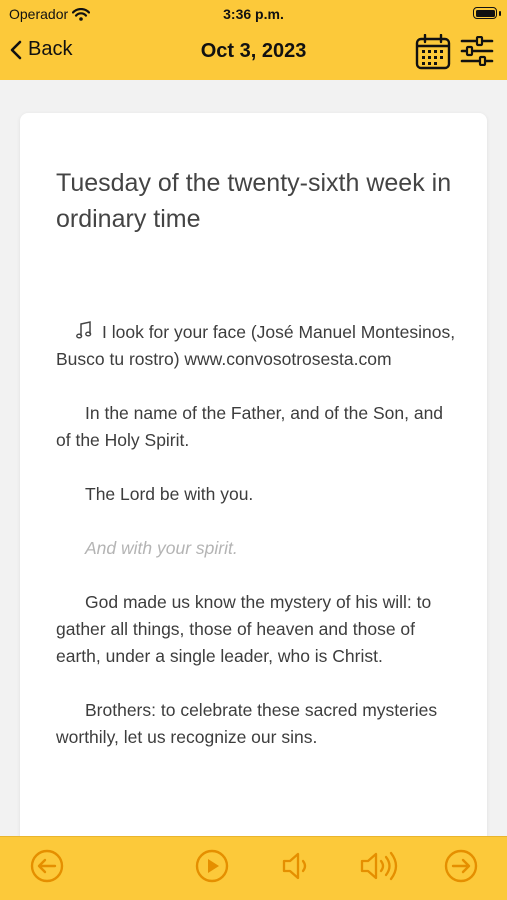 This screenshot has height=900, width=507. What do you see at coordinates (485, 13) in the screenshot?
I see `battery-icon` at bounding box center [485, 13].